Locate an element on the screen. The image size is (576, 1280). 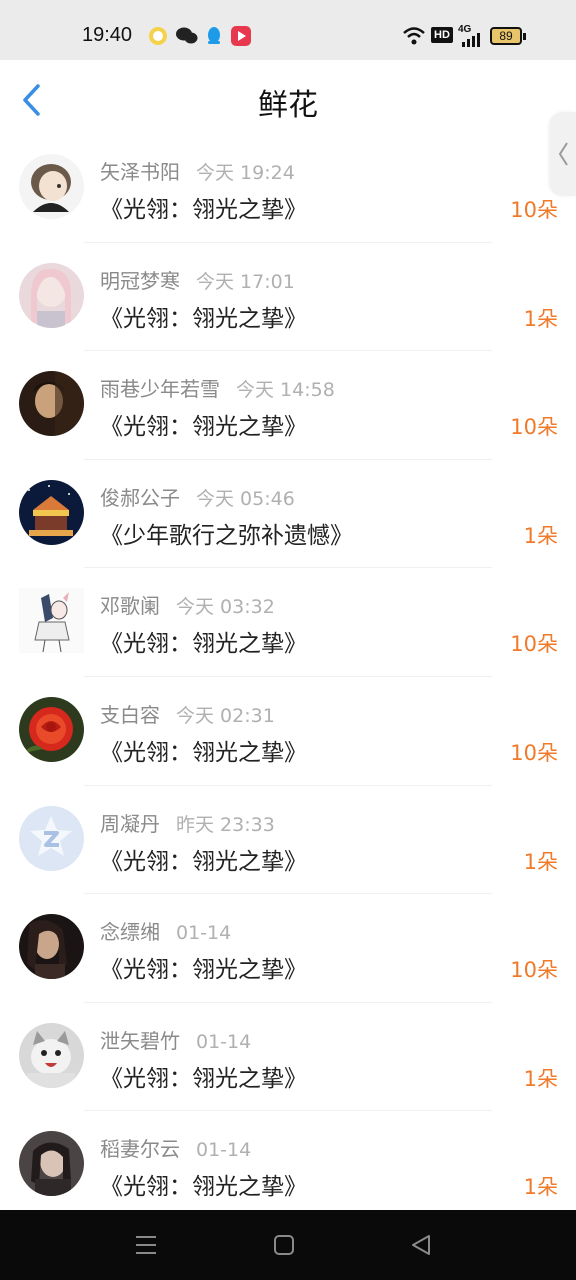
user-name: 明冠梦寒 is located at coordinates (140, 281).